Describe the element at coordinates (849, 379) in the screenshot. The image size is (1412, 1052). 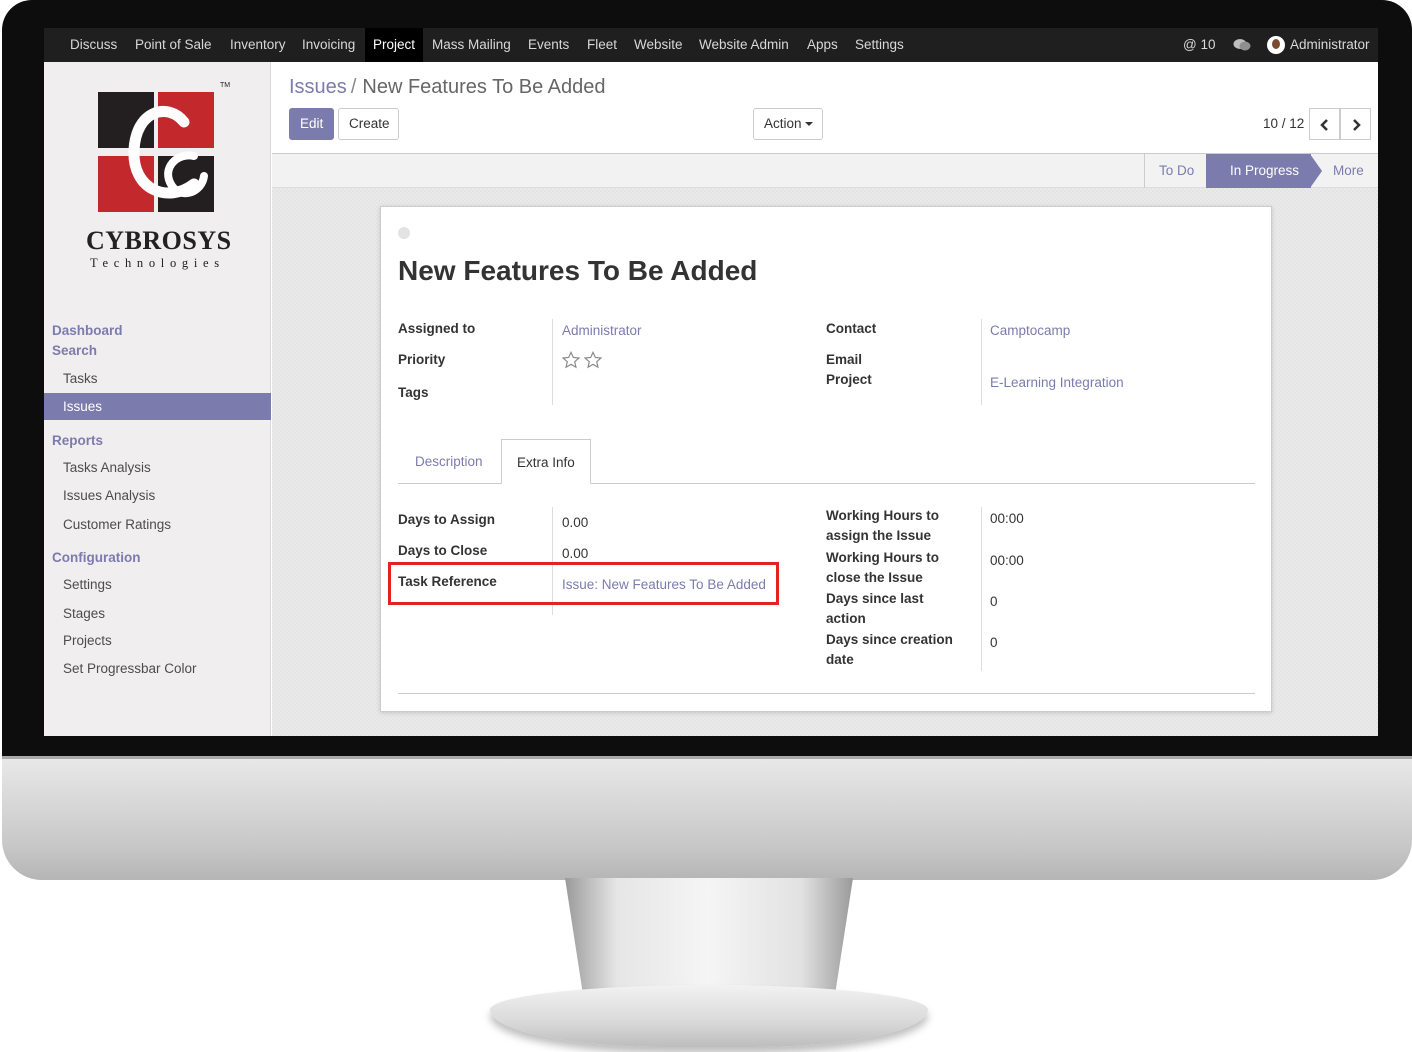
I see `project-label: Project` at that location.